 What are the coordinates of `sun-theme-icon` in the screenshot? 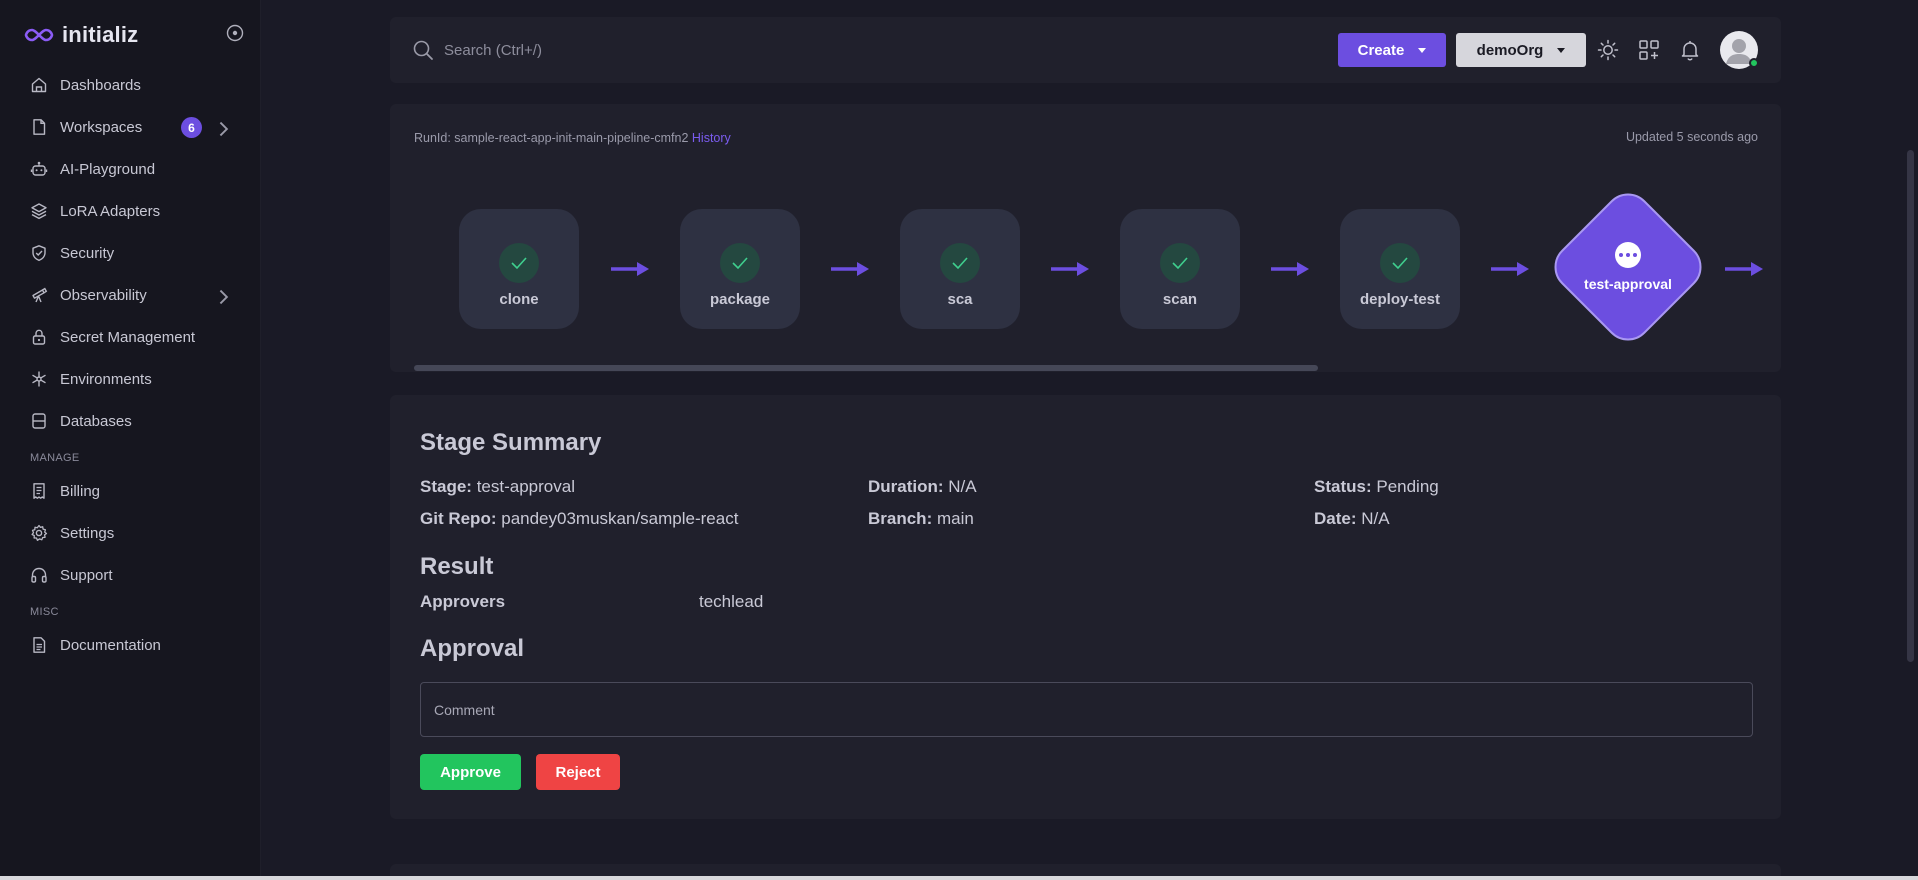 It's located at (1608, 50).